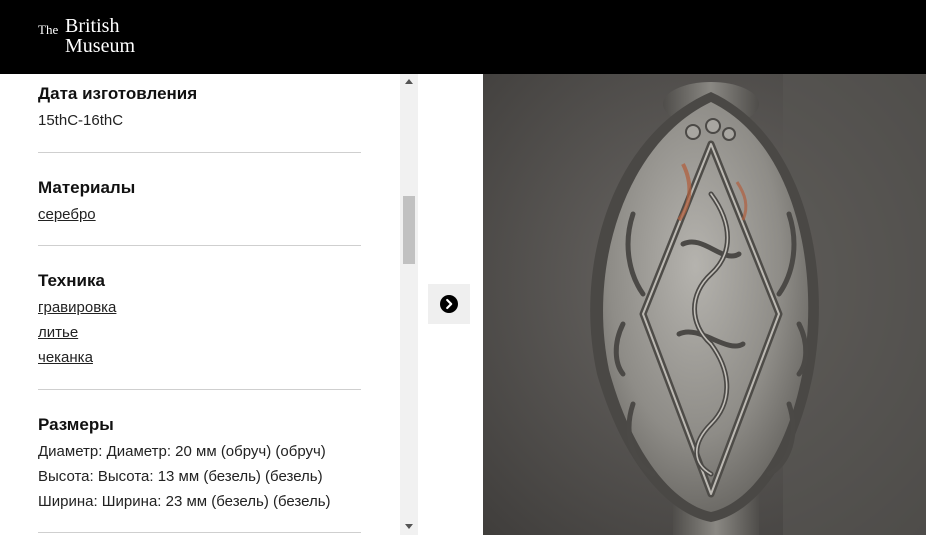 This screenshot has height=535, width=926. What do you see at coordinates (409, 304) in the screenshot?
I see `details-scrollbar` at bounding box center [409, 304].